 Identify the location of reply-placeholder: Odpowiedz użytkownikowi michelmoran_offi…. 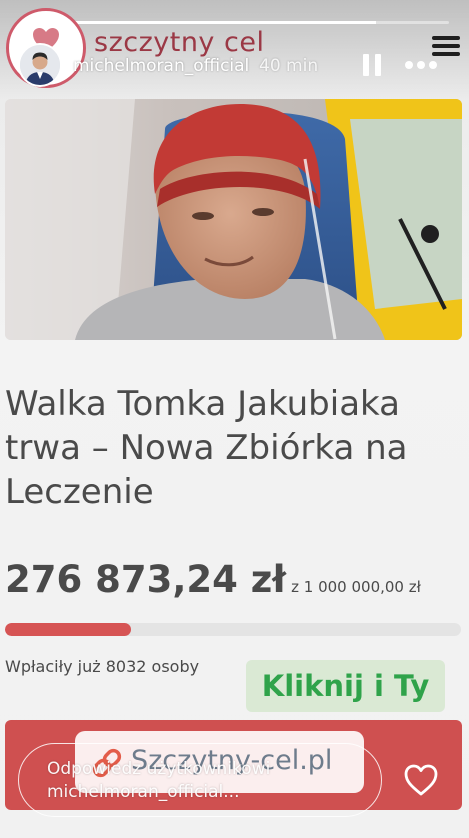
(159, 780).